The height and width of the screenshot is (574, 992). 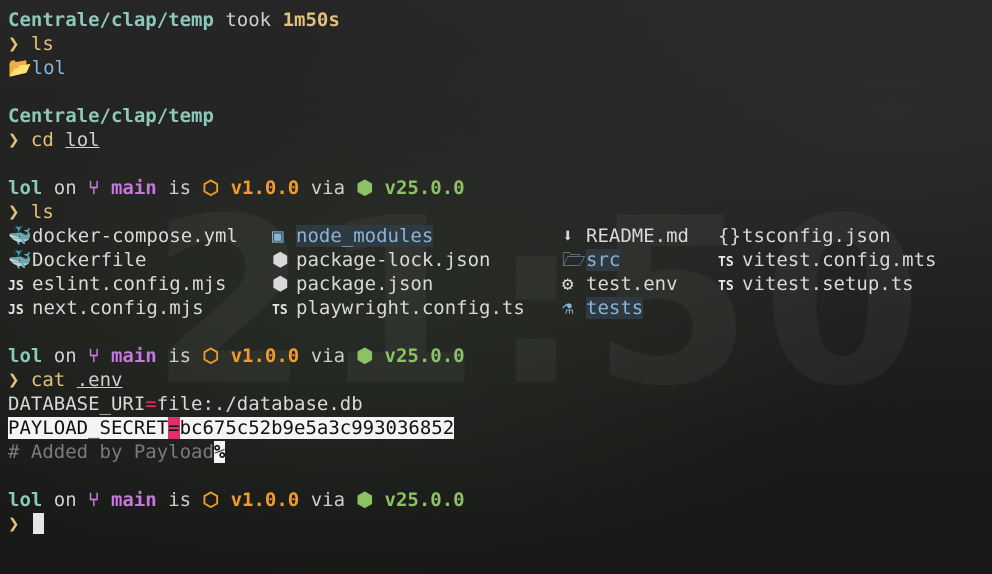 I want to click on file-name: src, so click(x=603, y=260).